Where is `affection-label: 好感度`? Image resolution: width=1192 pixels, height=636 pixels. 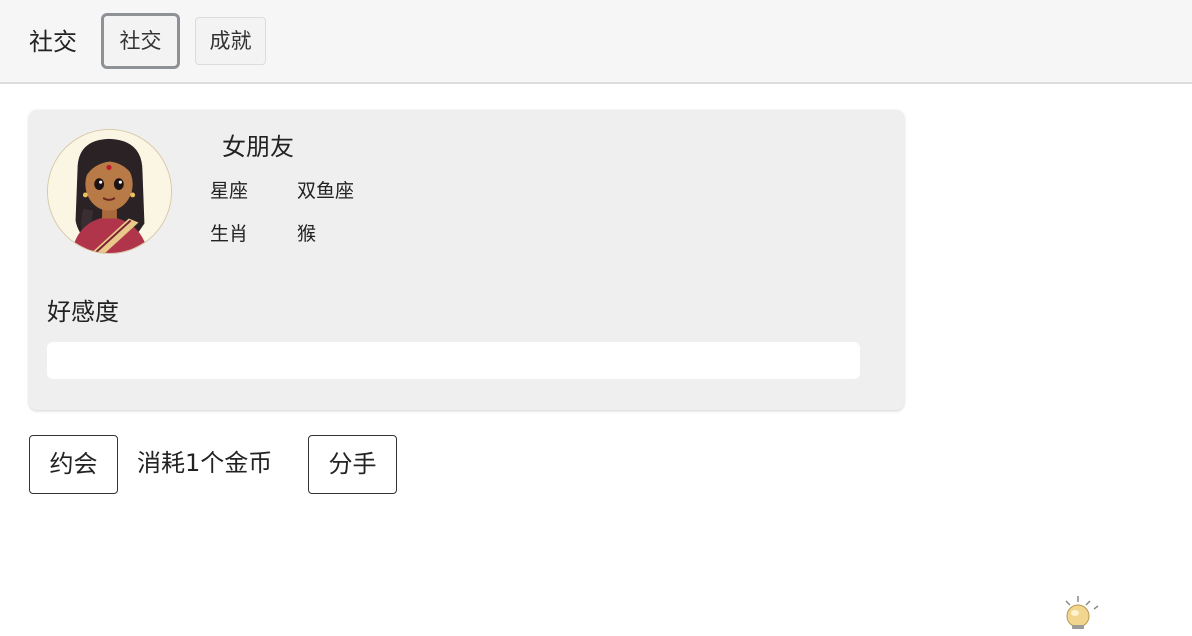
affection-label: 好感度 is located at coordinates (83, 312).